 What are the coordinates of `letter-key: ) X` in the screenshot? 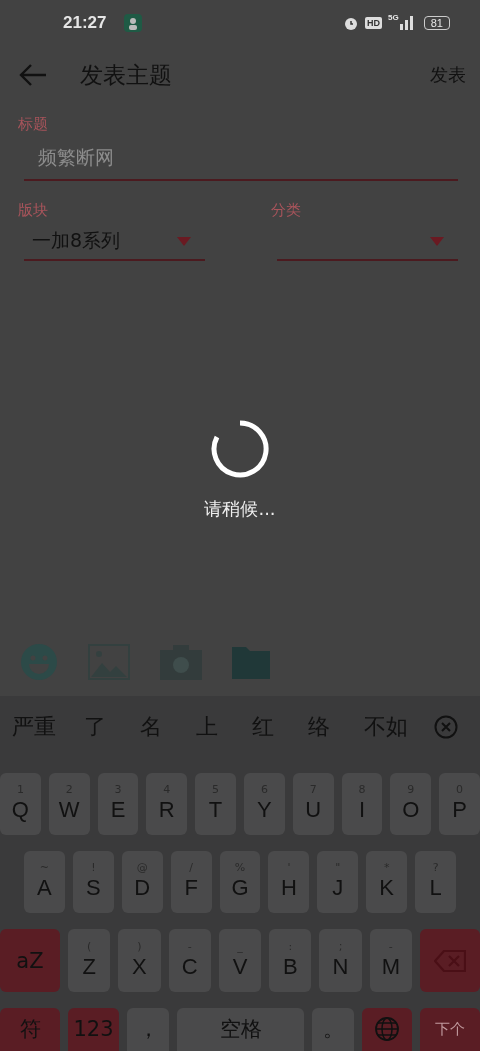 It's located at (139, 960).